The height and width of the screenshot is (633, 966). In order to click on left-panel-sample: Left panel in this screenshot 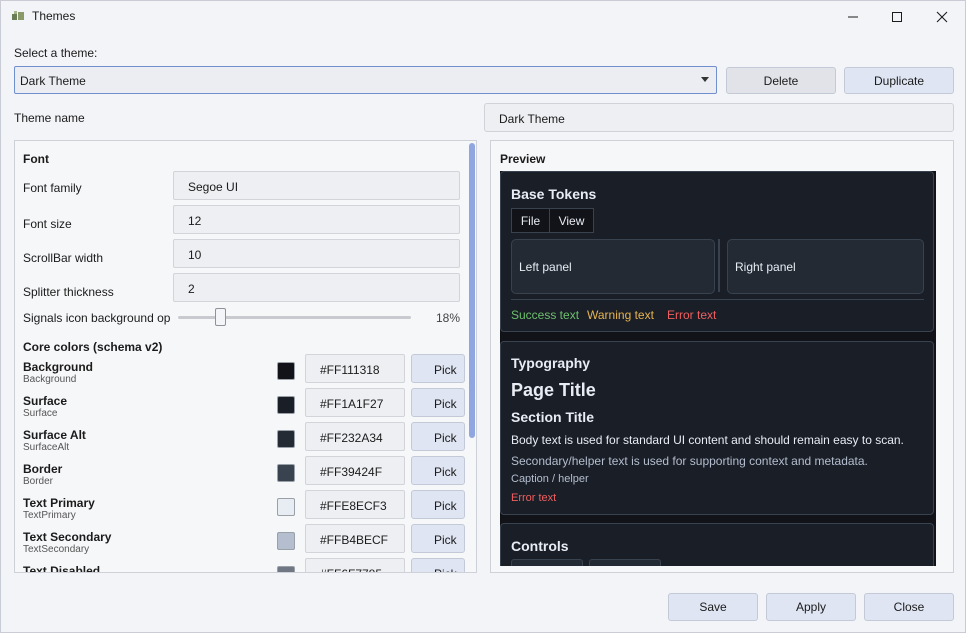, I will do `click(613, 266)`.